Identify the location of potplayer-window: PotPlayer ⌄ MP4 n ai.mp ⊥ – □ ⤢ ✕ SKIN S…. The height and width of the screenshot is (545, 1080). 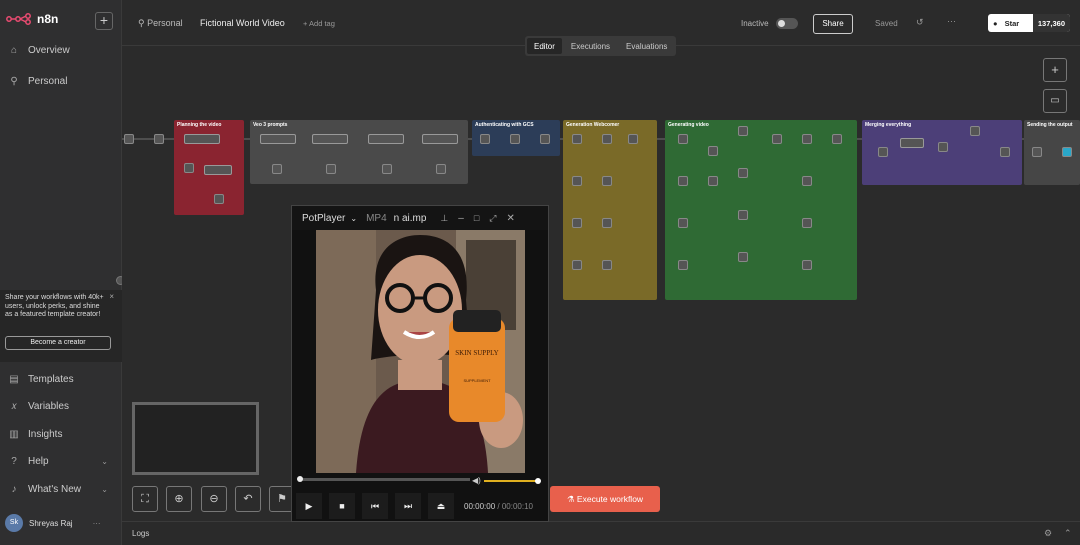
(420, 363).